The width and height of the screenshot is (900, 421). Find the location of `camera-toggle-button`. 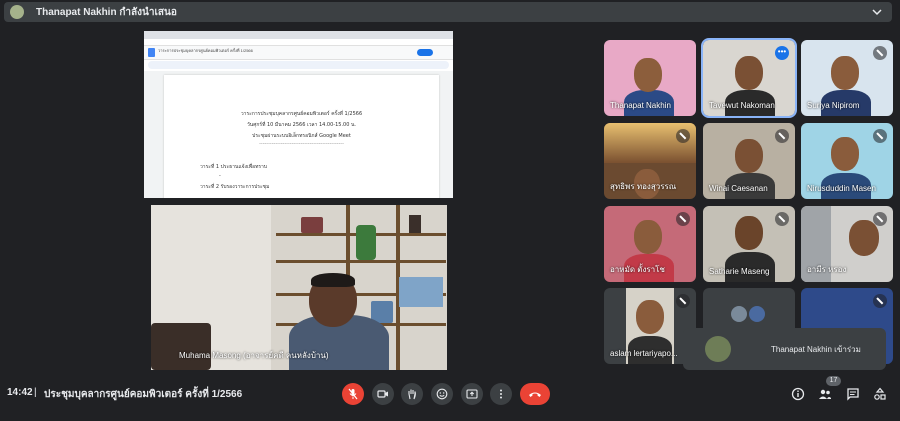

camera-toggle-button is located at coordinates (383, 394).